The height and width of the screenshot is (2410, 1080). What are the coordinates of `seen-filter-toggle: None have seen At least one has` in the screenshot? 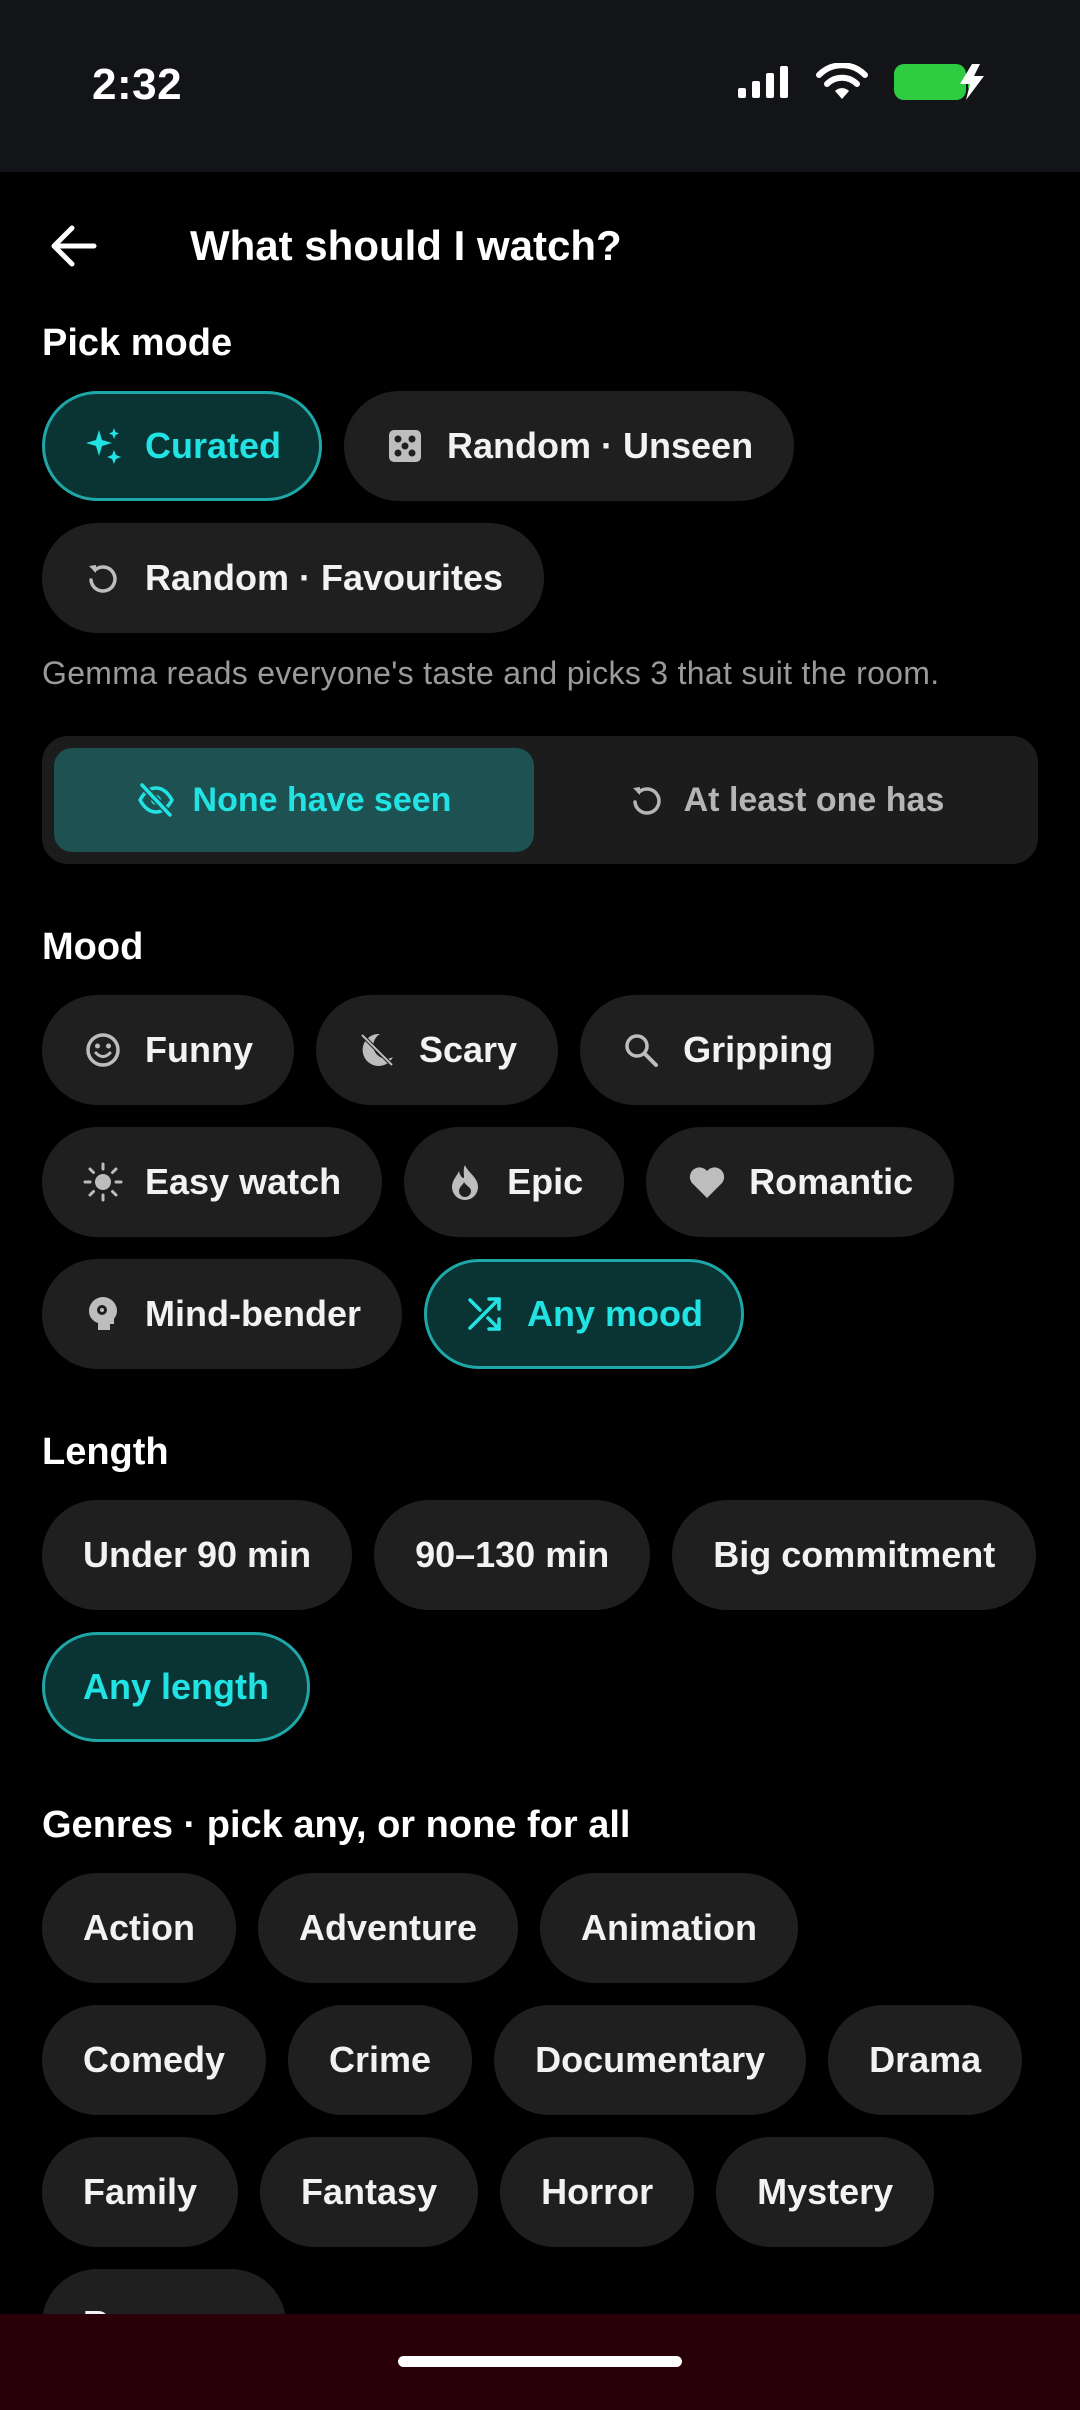 It's located at (540, 800).